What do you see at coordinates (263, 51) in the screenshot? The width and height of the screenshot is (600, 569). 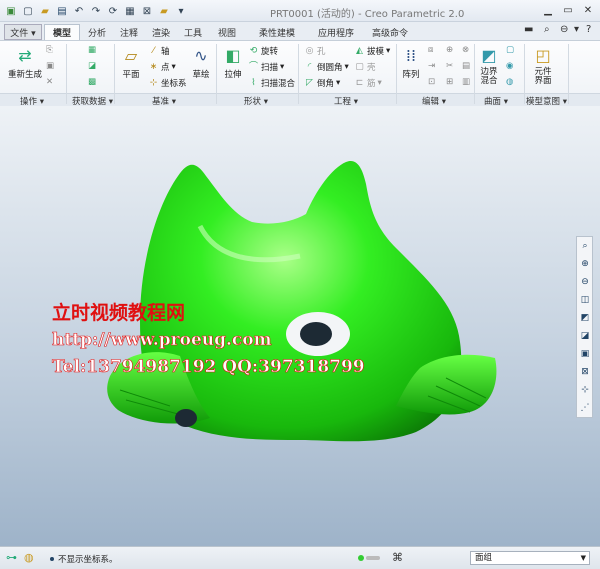 I see `revolve-button: ⟲ 旋转` at bounding box center [263, 51].